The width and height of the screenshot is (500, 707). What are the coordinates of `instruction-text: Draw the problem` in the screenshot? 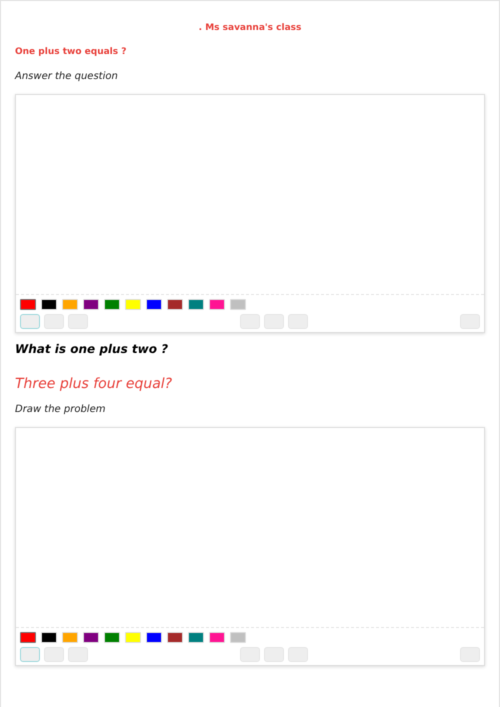 It's located at (60, 409).